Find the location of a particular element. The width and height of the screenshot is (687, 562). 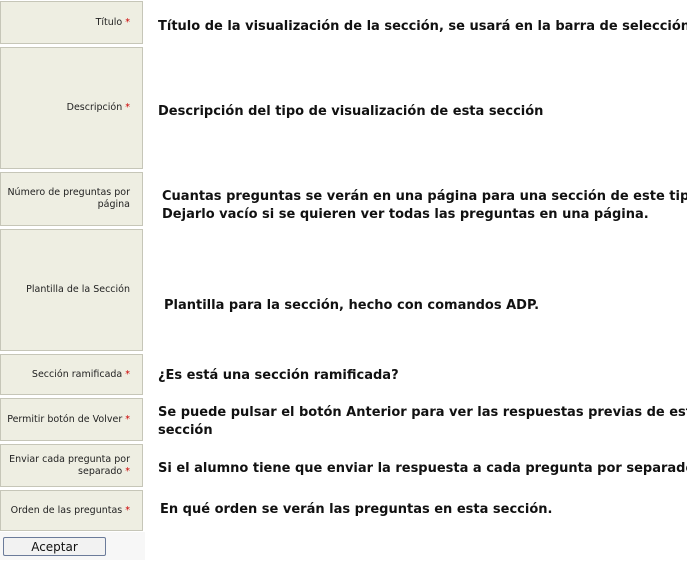

label-text: Número de preguntas por página is located at coordinates (68, 198).